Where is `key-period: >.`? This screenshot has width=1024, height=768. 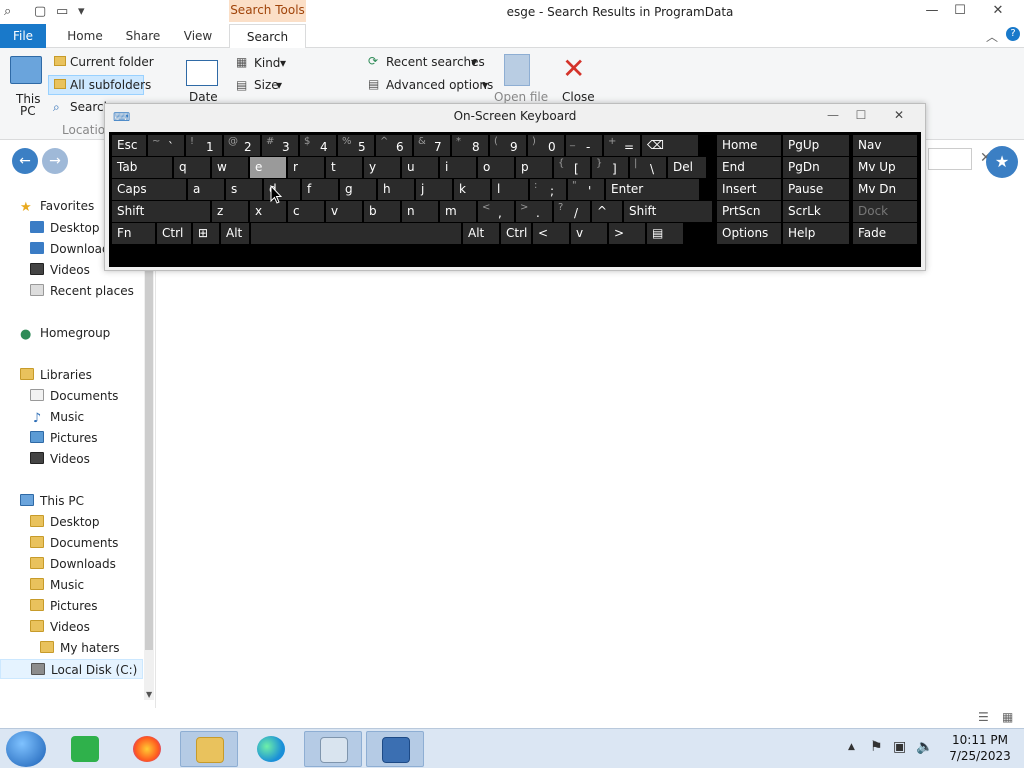
key-period: >. is located at coordinates (534, 211).